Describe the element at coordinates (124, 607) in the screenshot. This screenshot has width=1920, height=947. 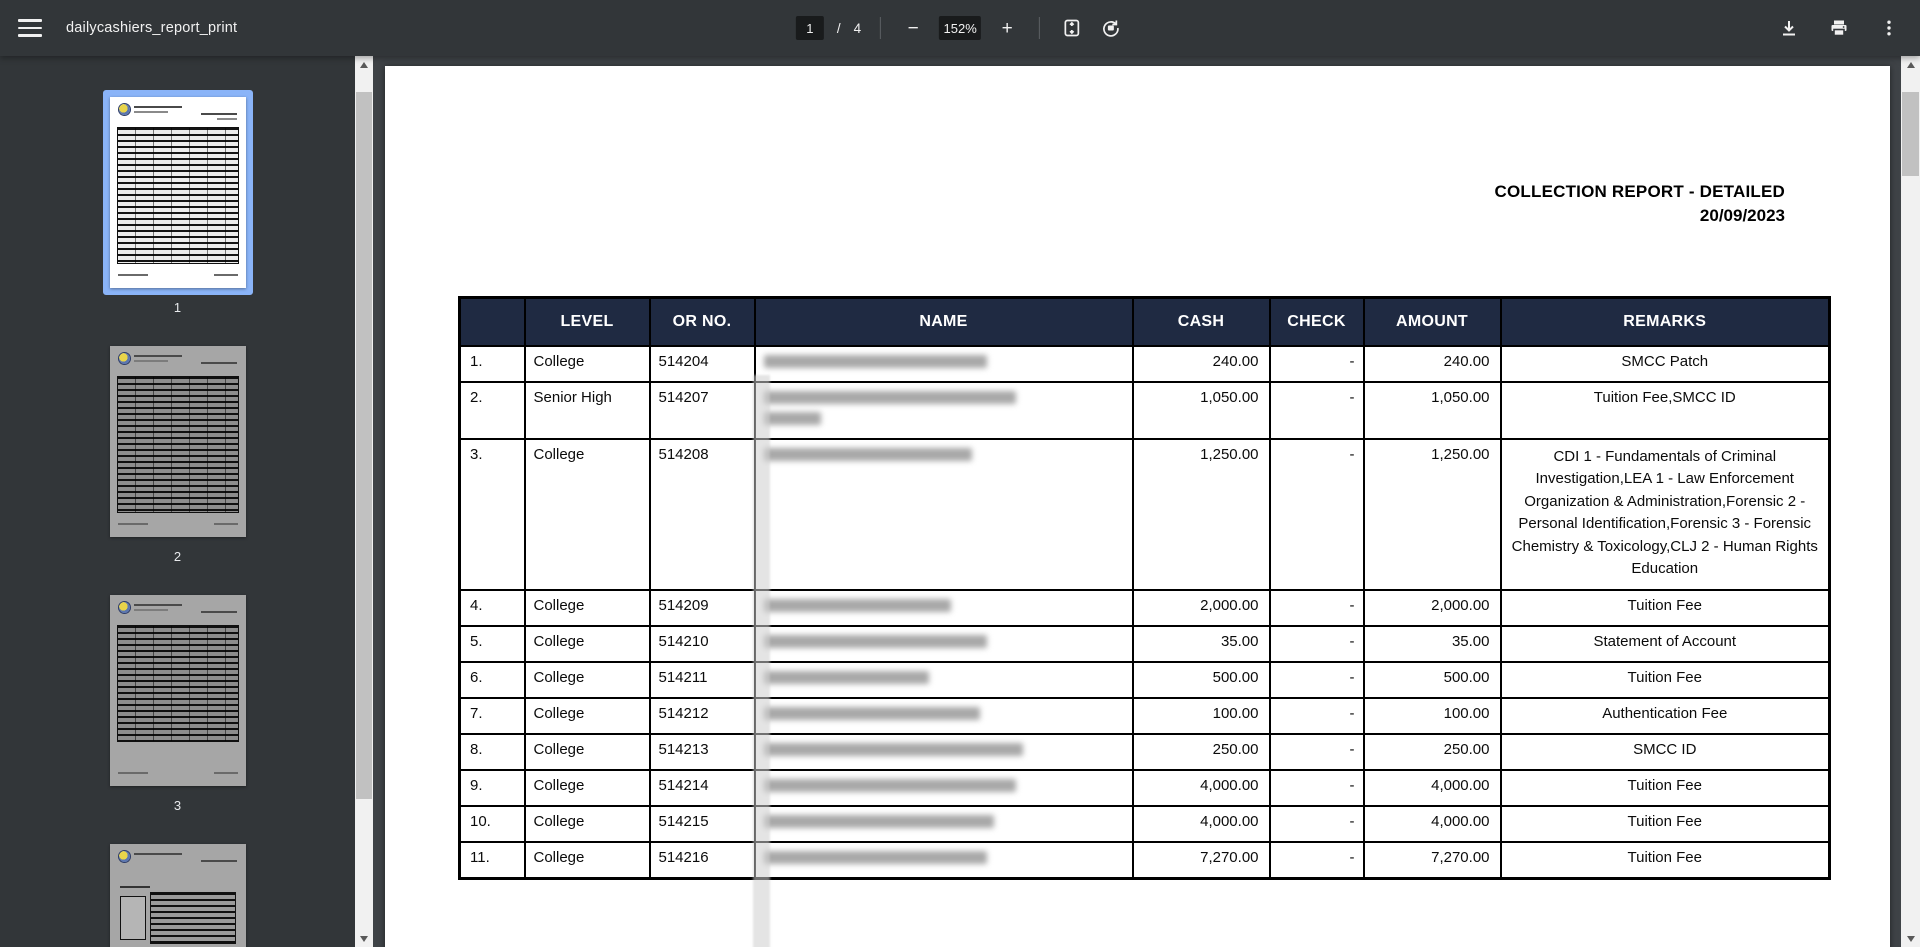
I see `school-logo-icon` at that location.